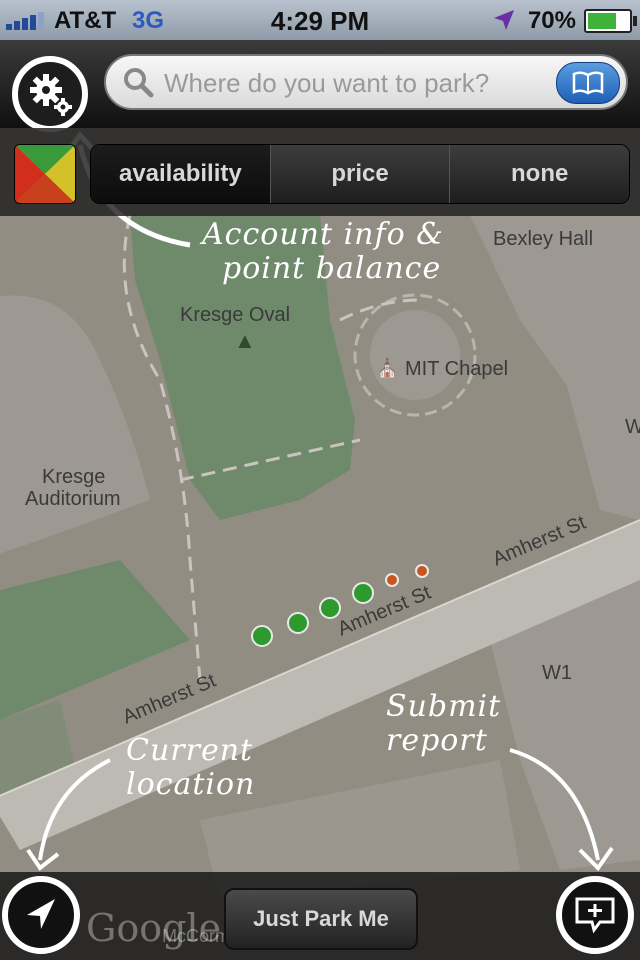 The width and height of the screenshot is (640, 960). I want to click on map-label-bexley-hall: Bexley Hall, so click(543, 239).